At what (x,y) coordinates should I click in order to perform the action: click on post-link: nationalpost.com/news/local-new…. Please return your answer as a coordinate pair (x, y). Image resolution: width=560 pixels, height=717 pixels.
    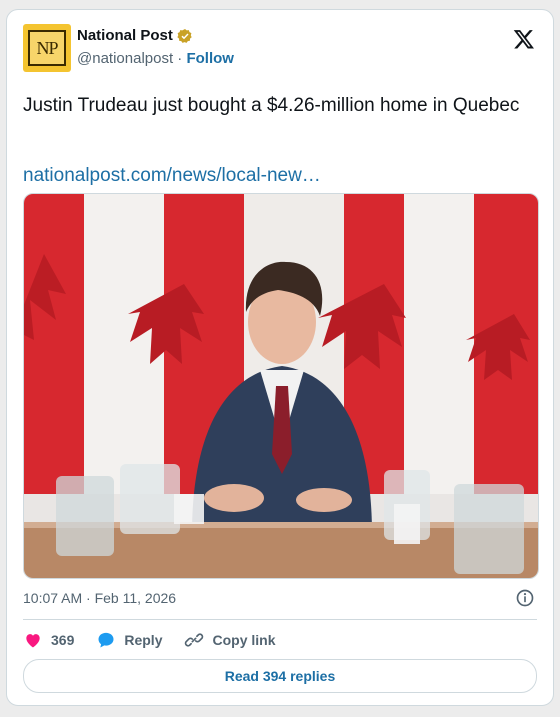
    Looking at the image, I should click on (172, 176).